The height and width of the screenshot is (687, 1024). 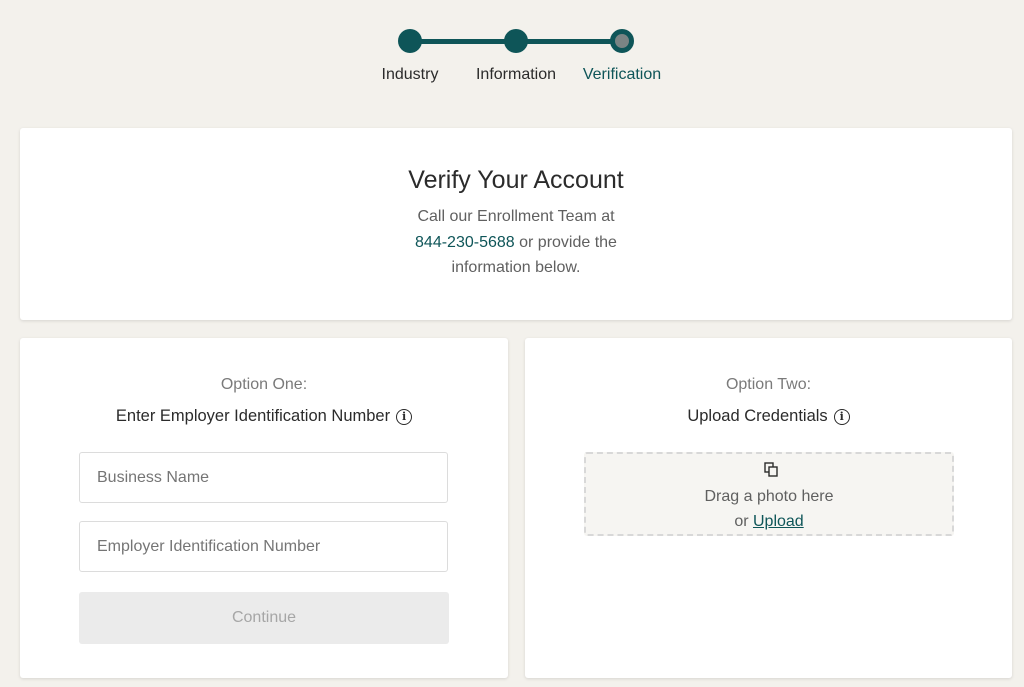 I want to click on step-dot-industry, so click(x=410, y=41).